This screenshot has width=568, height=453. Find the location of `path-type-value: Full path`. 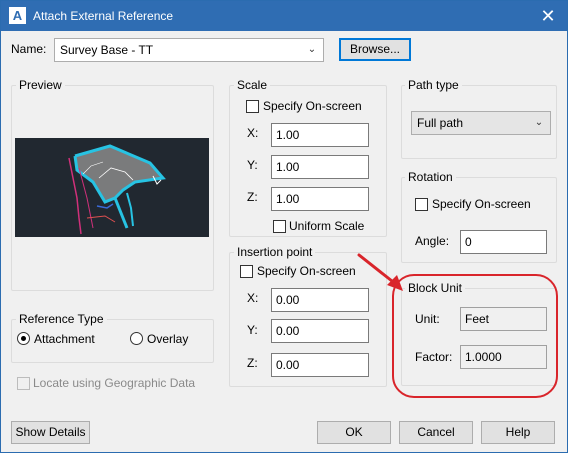

path-type-value: Full path is located at coordinates (440, 123).